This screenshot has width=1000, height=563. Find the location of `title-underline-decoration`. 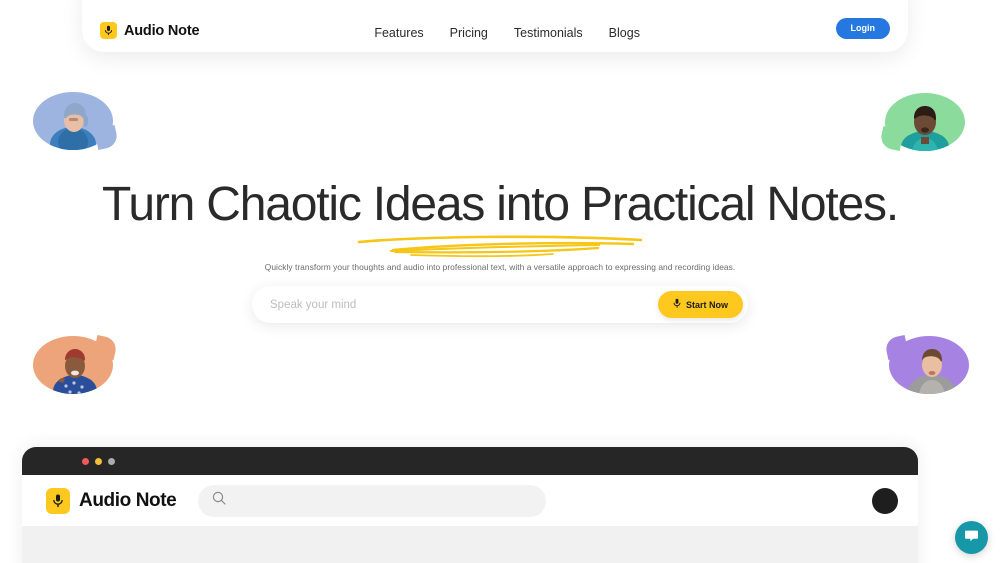

title-underline-decoration is located at coordinates (500, 246).